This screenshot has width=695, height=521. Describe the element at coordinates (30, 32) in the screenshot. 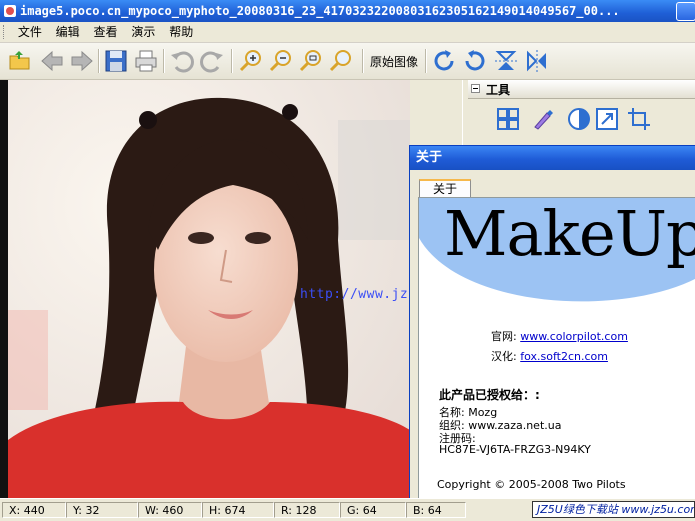

I see `menu-file: 文件` at that location.